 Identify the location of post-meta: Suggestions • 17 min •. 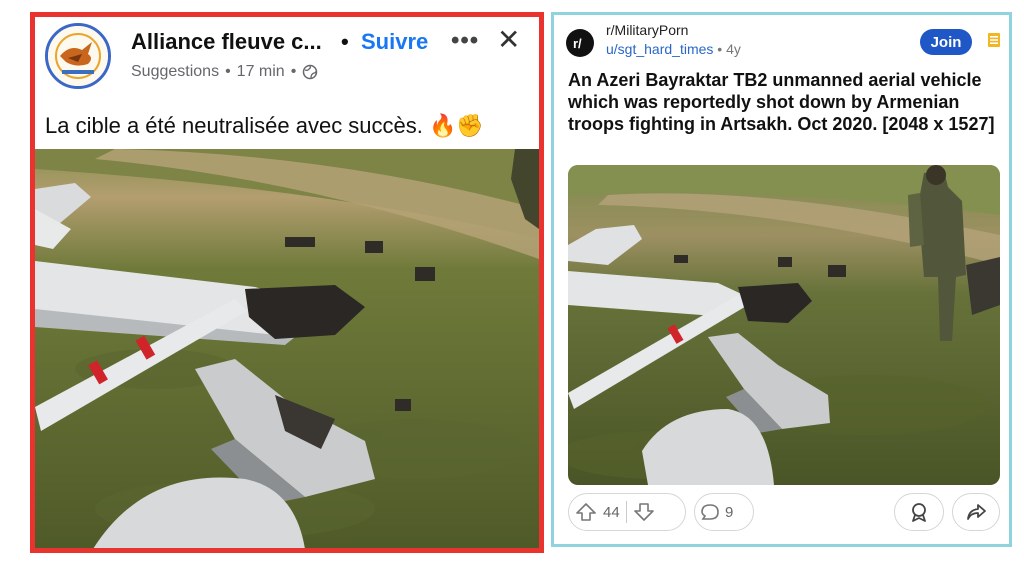
(224, 72).